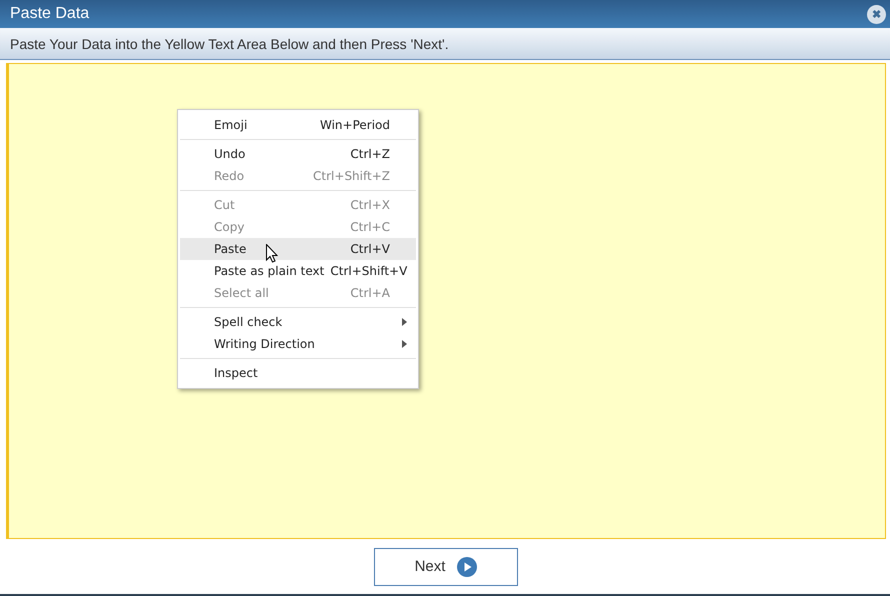  Describe the element at coordinates (298, 373) in the screenshot. I see `menu-item: Inspect` at that location.